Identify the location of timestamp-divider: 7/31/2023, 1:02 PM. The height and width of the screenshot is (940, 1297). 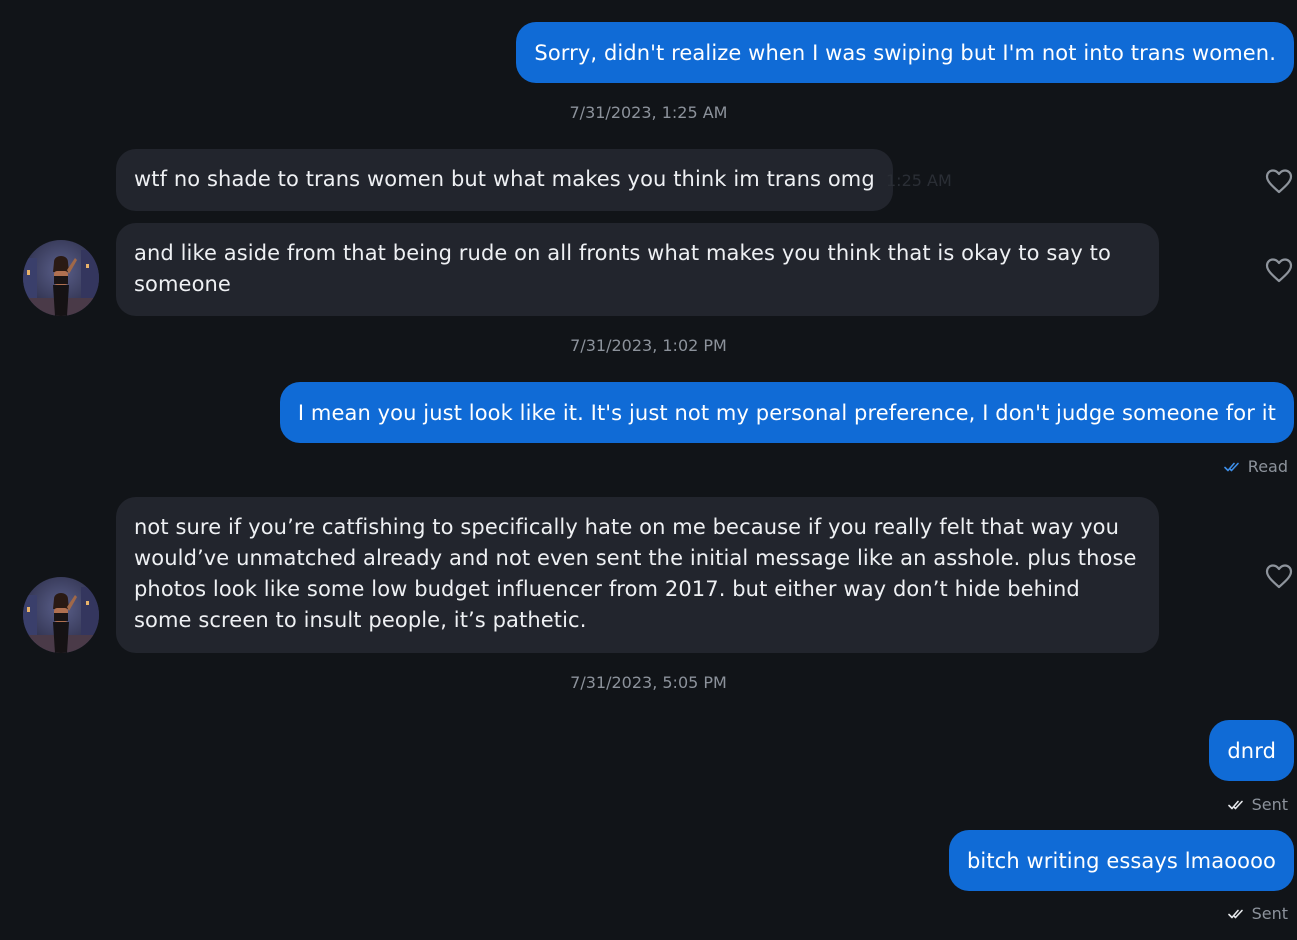
(648, 345).